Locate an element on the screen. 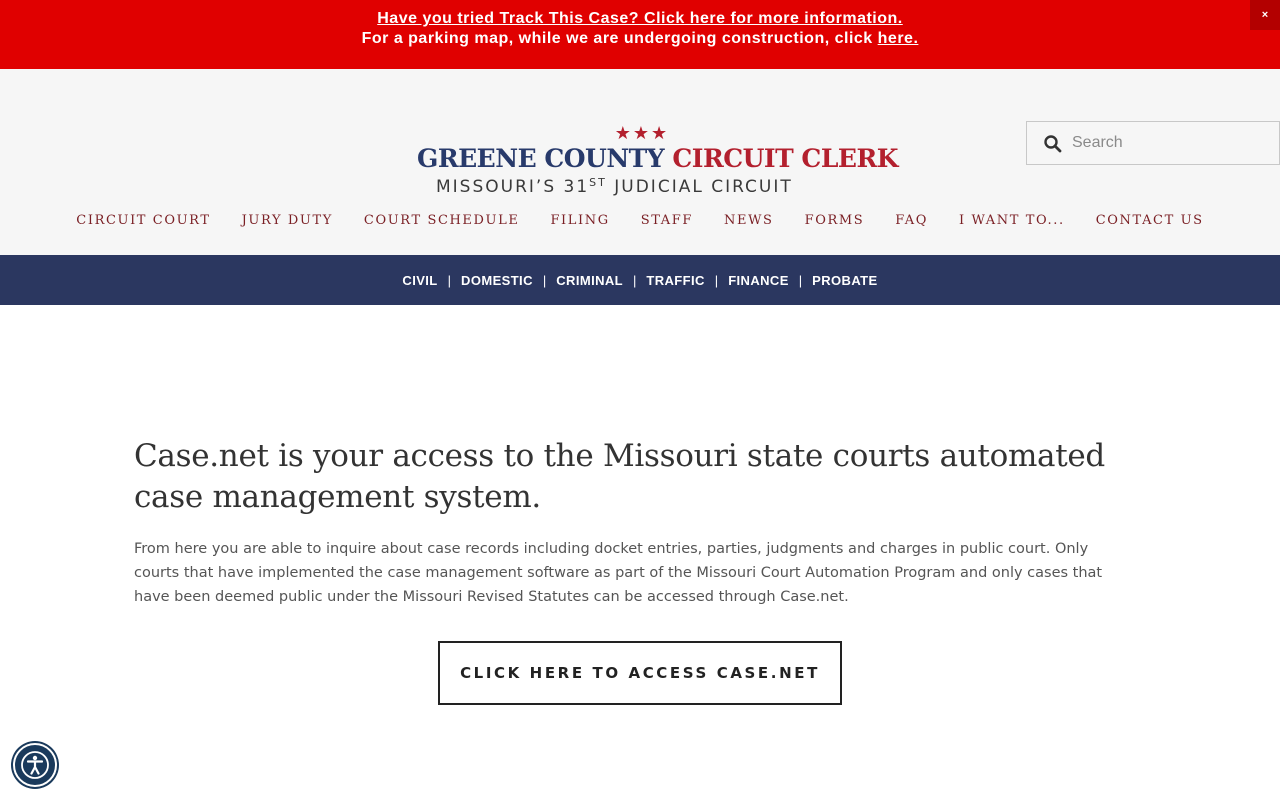 The image size is (1280, 800). dept-civil: CIVIL is located at coordinates (419, 280).